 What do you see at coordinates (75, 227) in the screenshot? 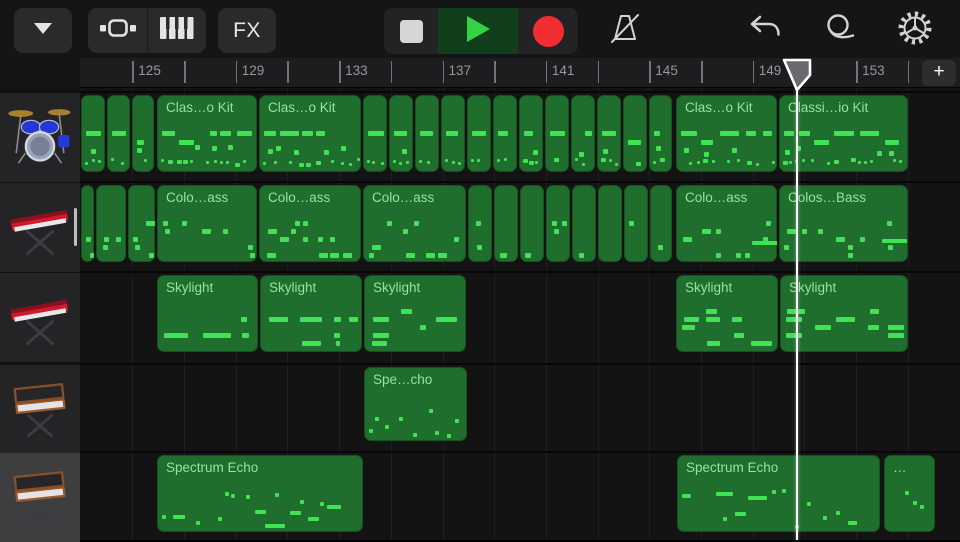
I see `scroll-indicator` at bounding box center [75, 227].